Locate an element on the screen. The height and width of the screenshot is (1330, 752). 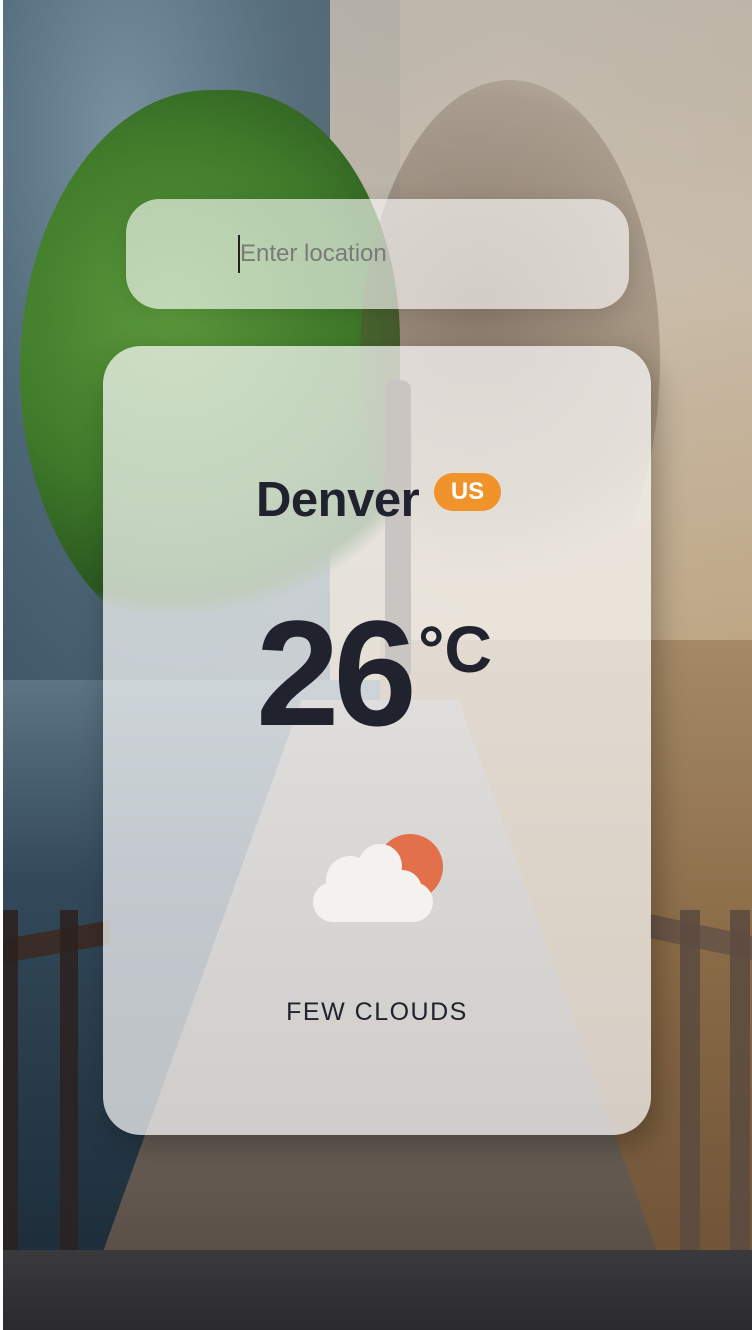
few-clouds-icon is located at coordinates (380, 880).